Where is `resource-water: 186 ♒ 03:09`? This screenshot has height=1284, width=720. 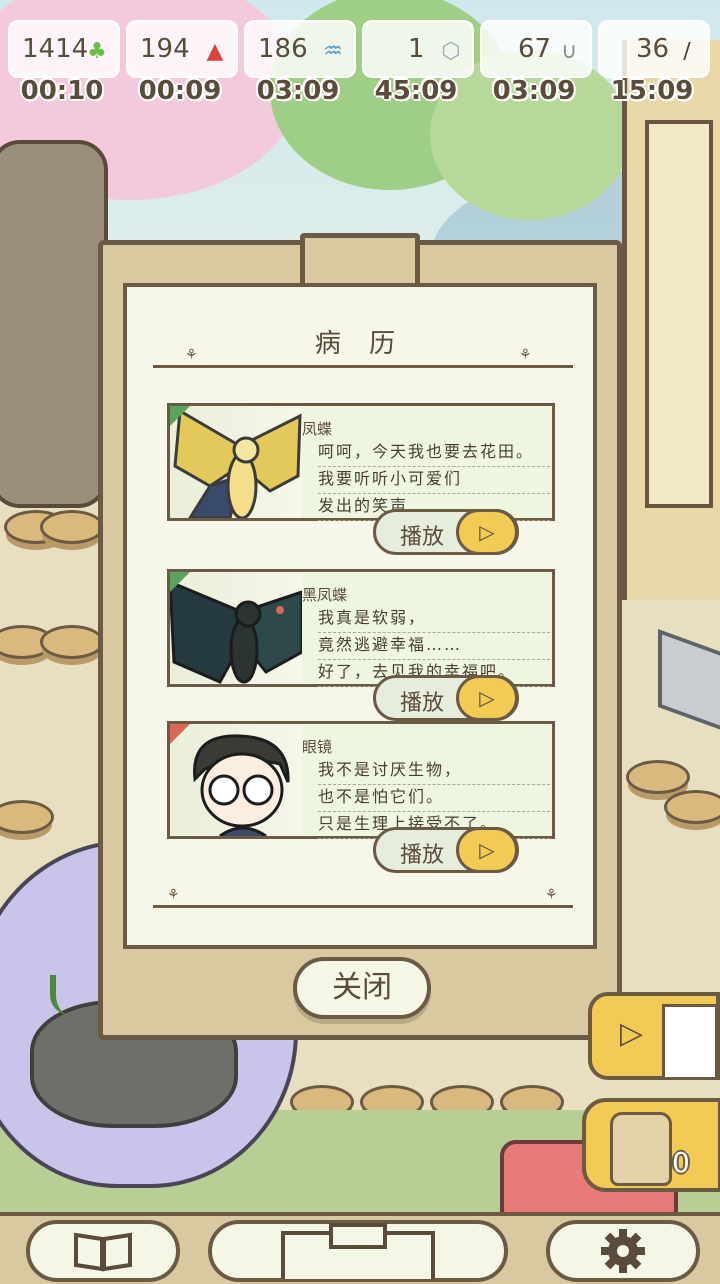
resource-water: 186 ♒ 03:09 is located at coordinates (300, 65).